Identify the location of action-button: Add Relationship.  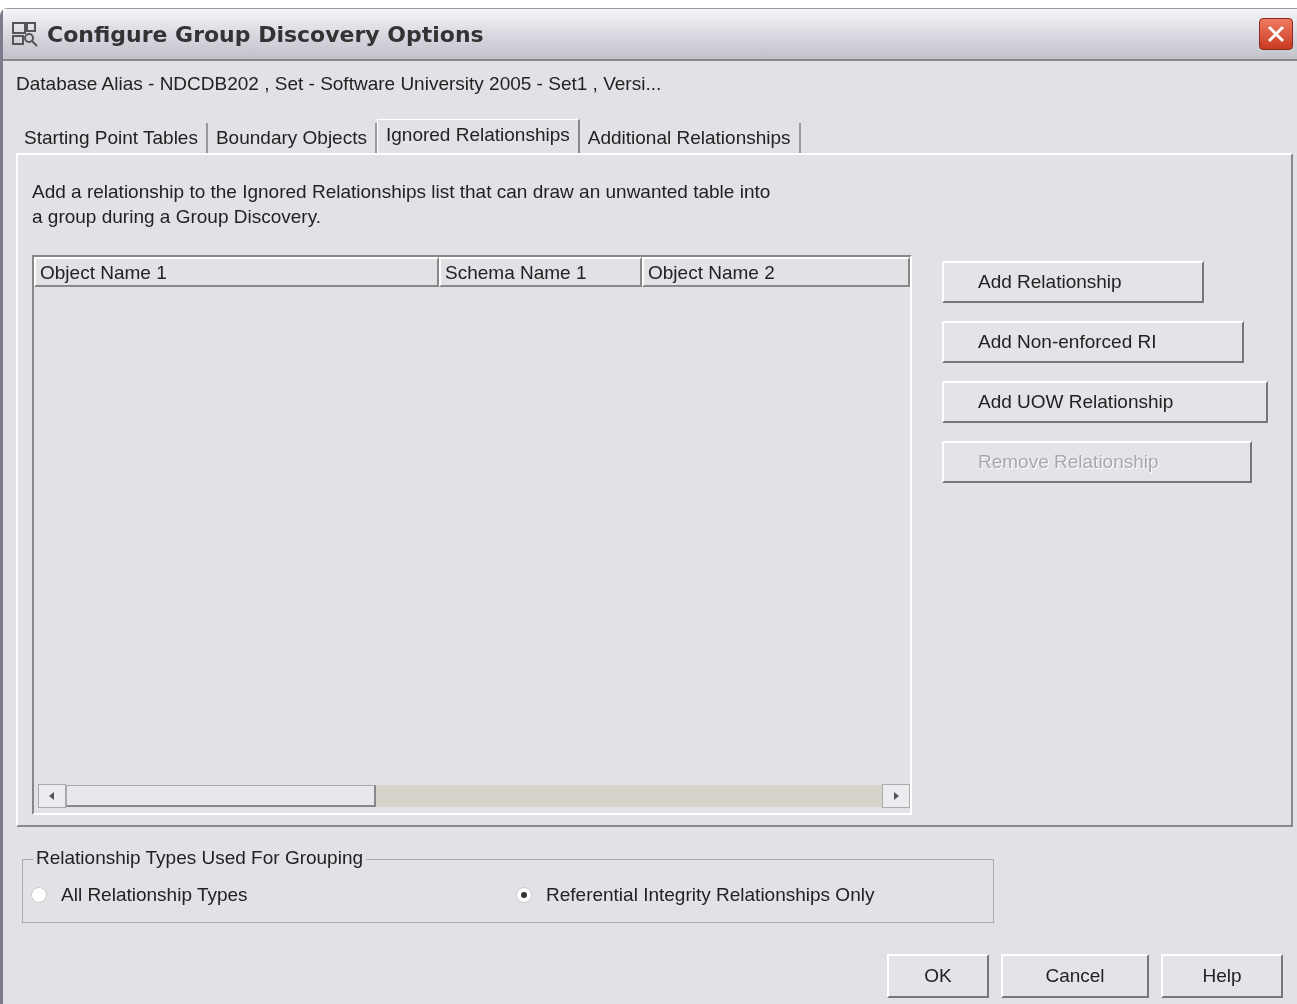
(1073, 282).